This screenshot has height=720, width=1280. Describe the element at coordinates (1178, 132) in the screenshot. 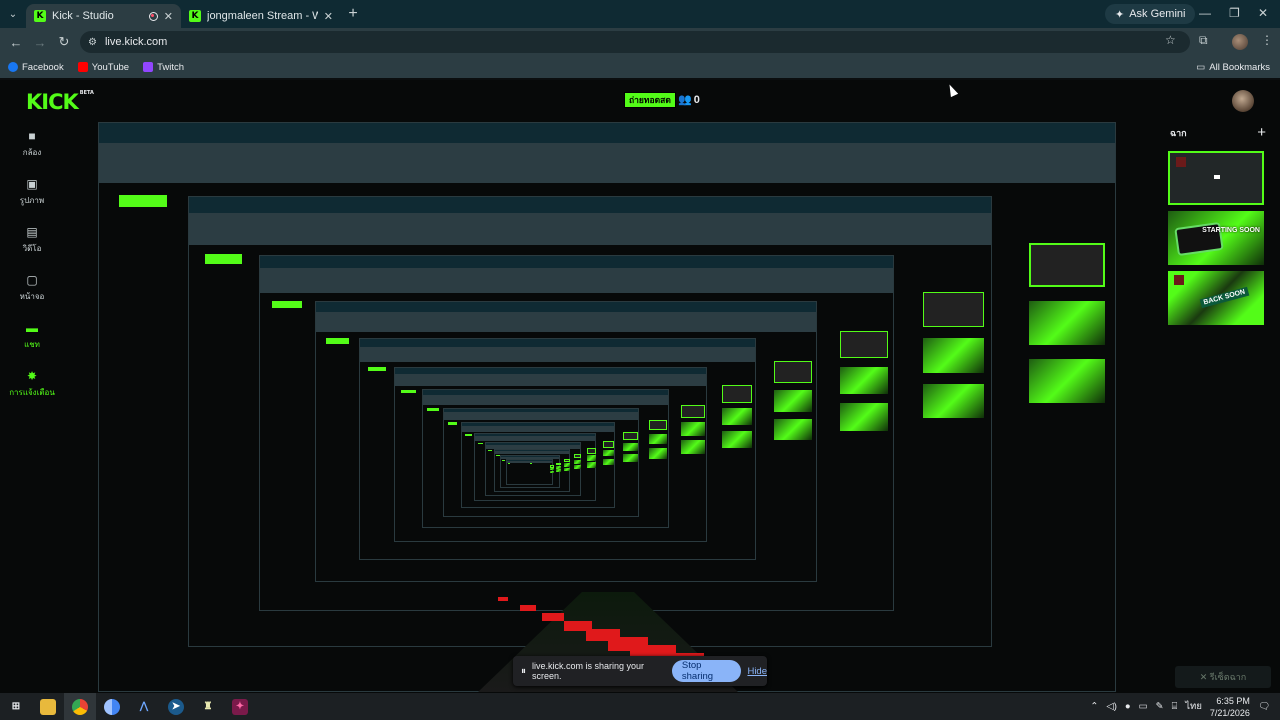

I see `scenes-title: ฉาก` at that location.